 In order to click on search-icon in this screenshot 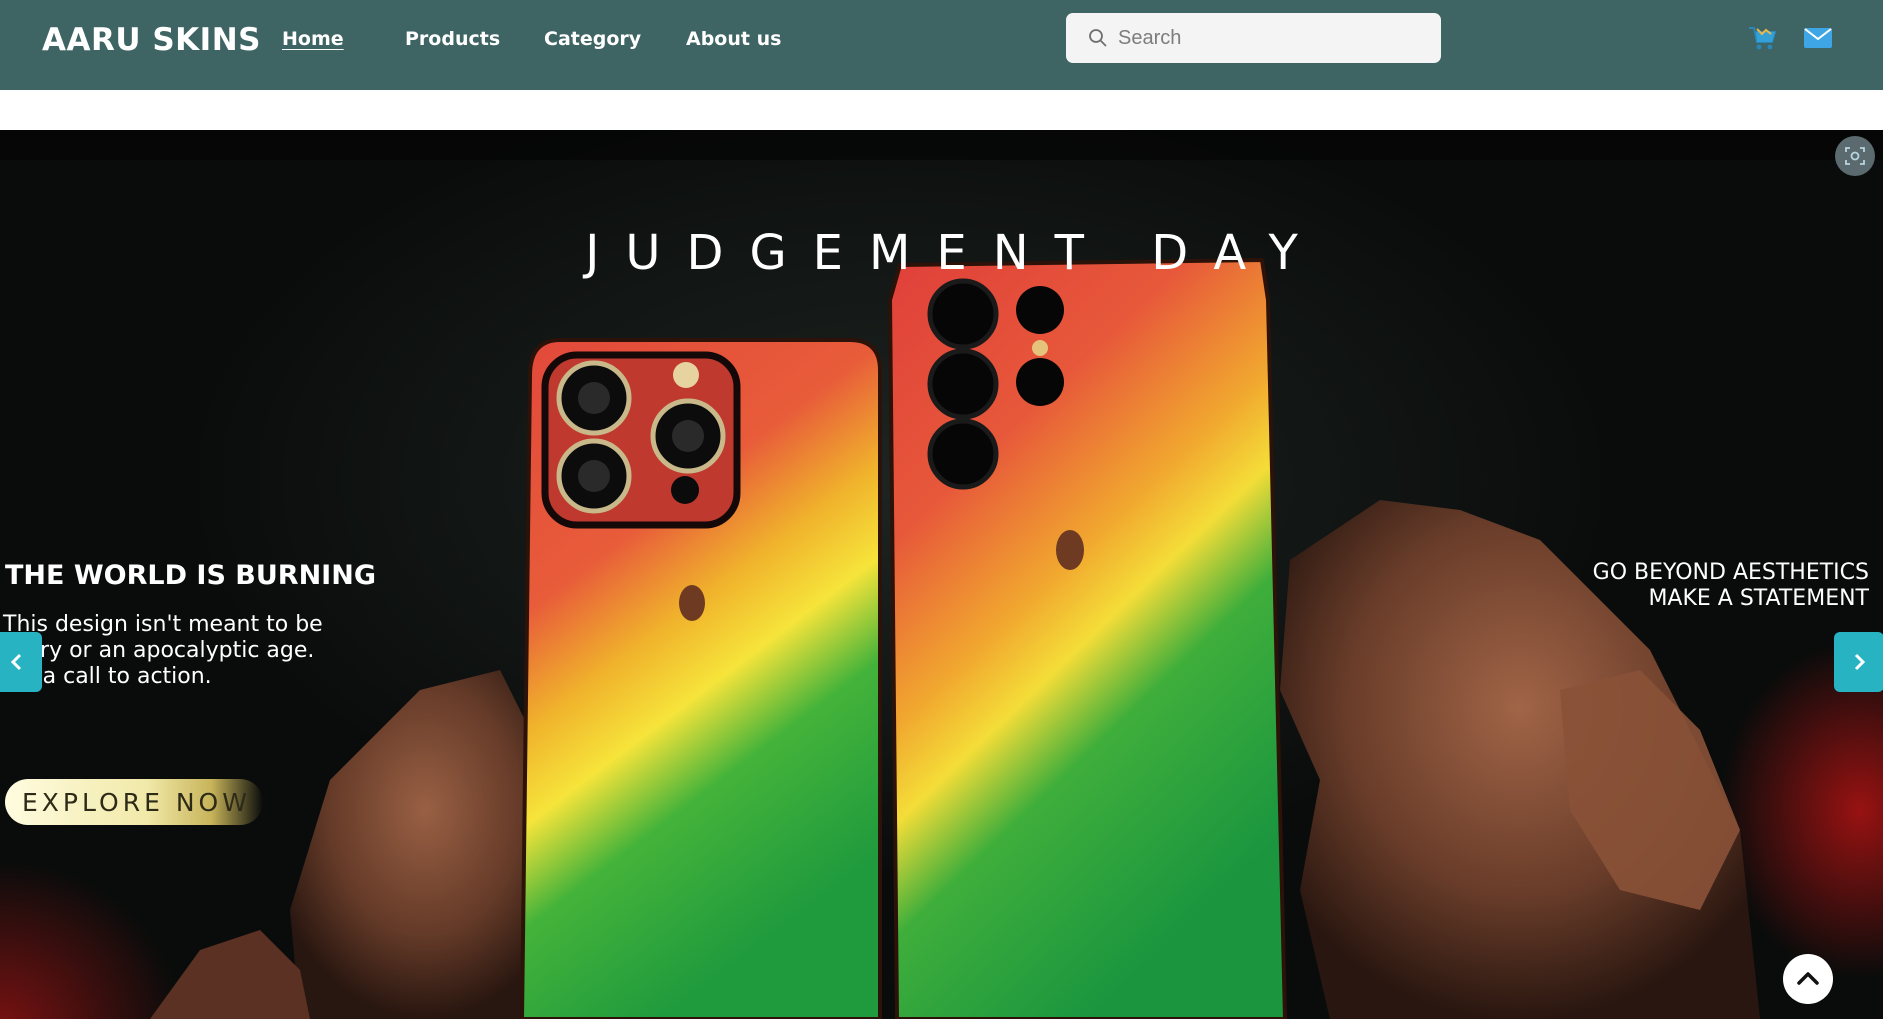, I will do `click(1098, 38)`.